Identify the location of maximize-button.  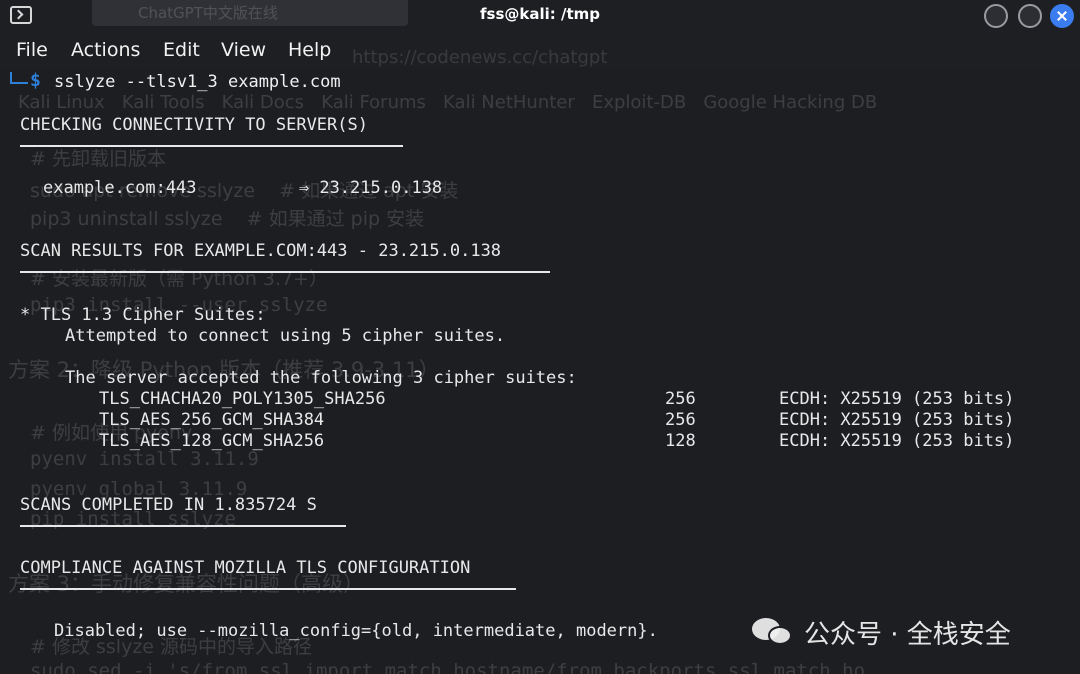
(1030, 16).